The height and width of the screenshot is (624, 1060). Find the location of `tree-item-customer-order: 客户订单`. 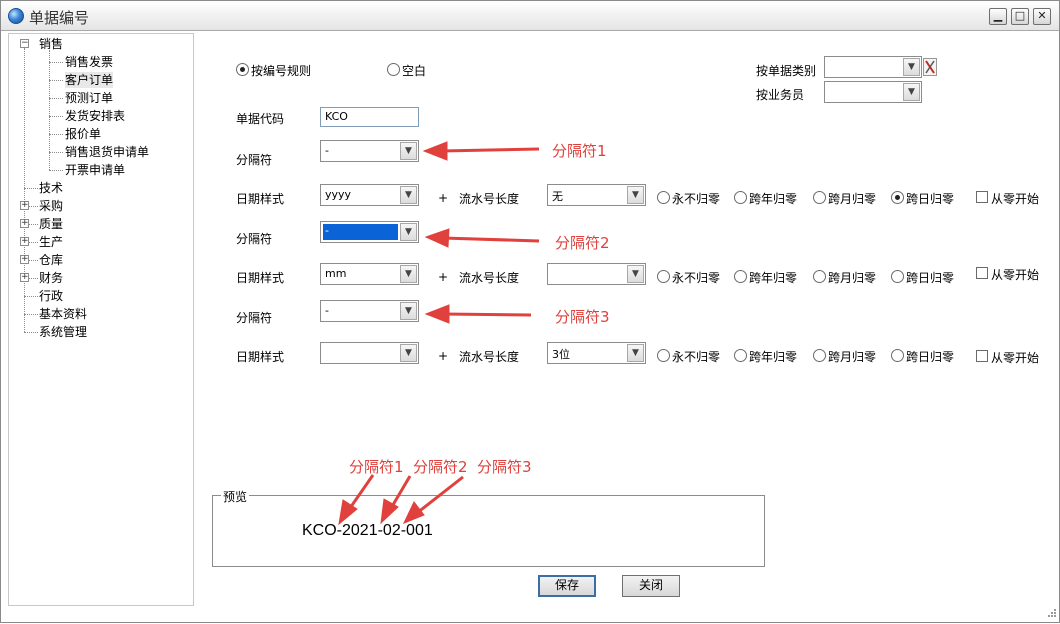

tree-item-customer-order: 客户订单 is located at coordinates (89, 80).